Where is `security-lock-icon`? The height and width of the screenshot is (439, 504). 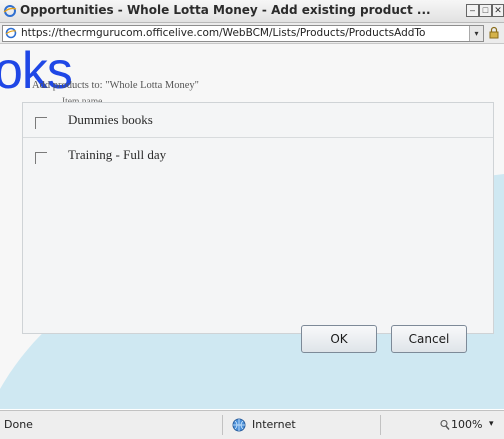 security-lock-icon is located at coordinates (494, 33).